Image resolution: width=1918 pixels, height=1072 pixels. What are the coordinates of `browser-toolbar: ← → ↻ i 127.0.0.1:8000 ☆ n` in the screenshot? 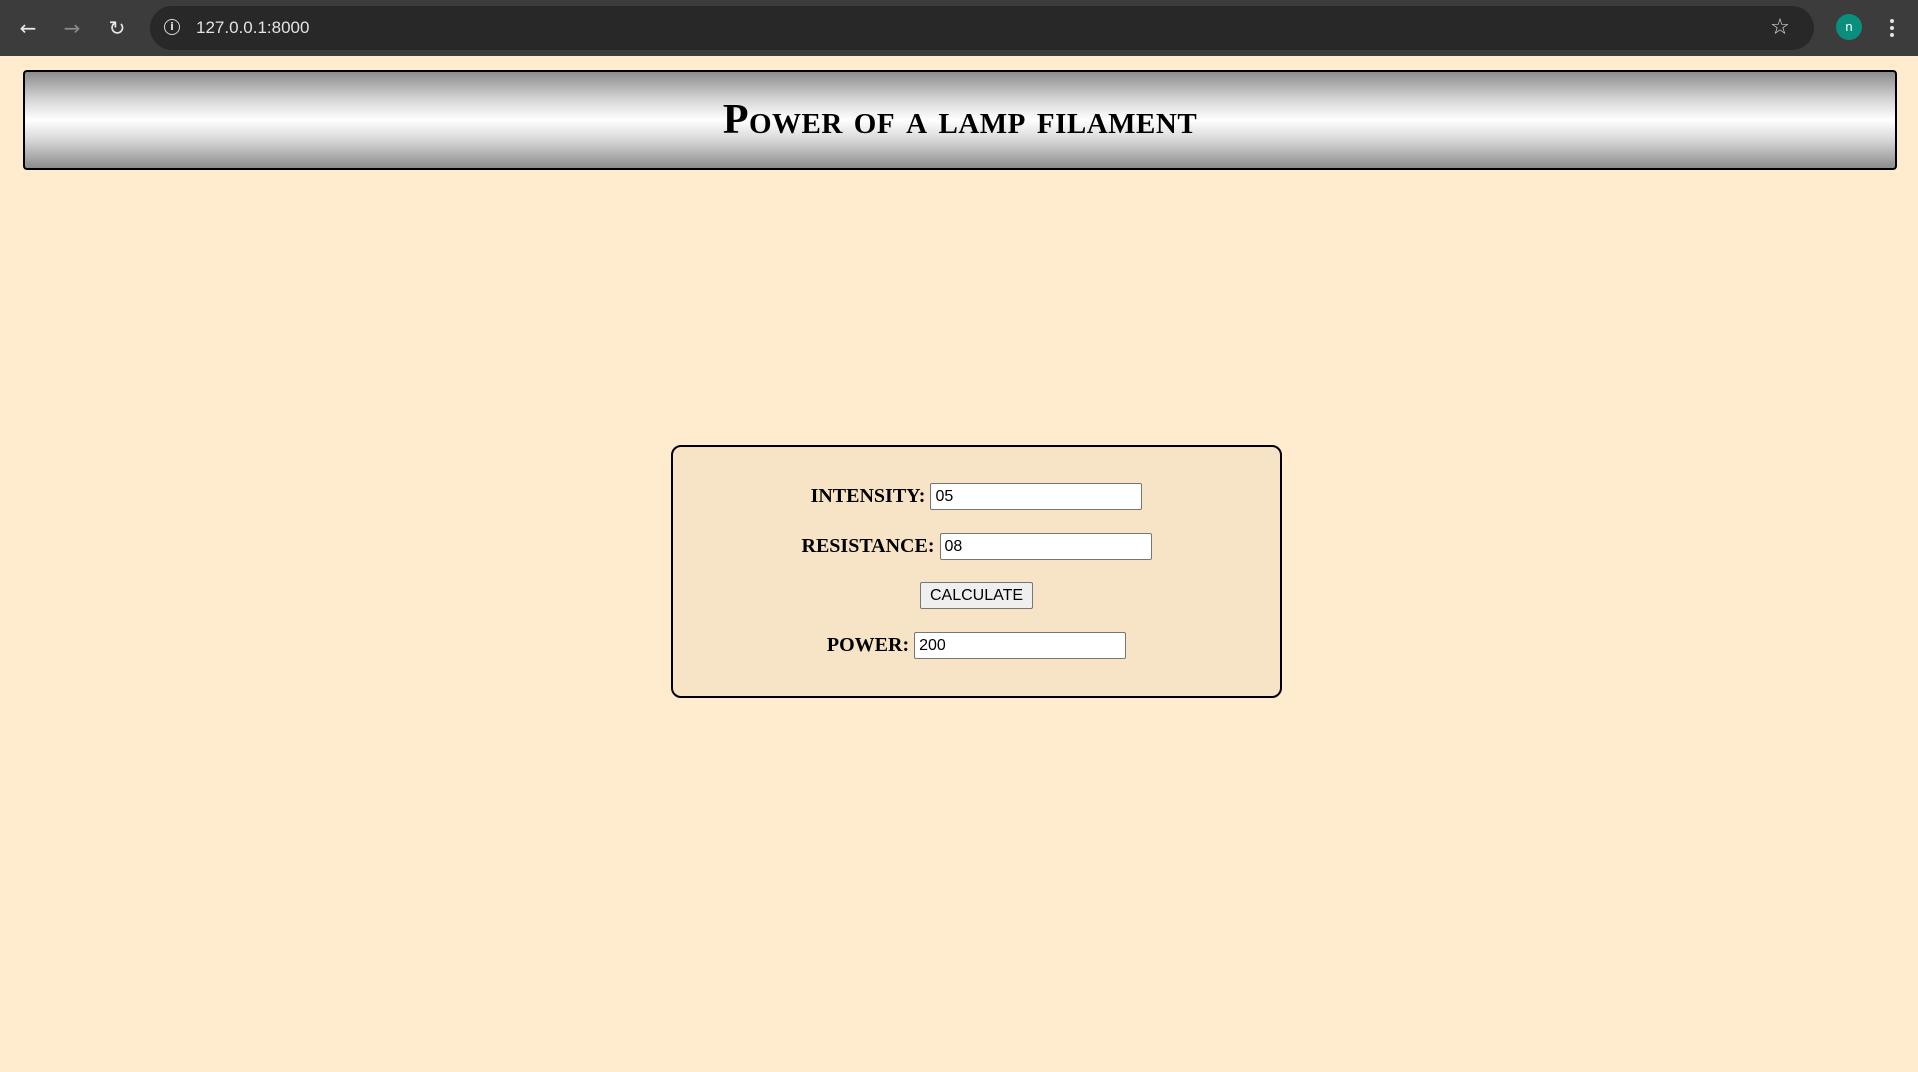 It's located at (959, 28).